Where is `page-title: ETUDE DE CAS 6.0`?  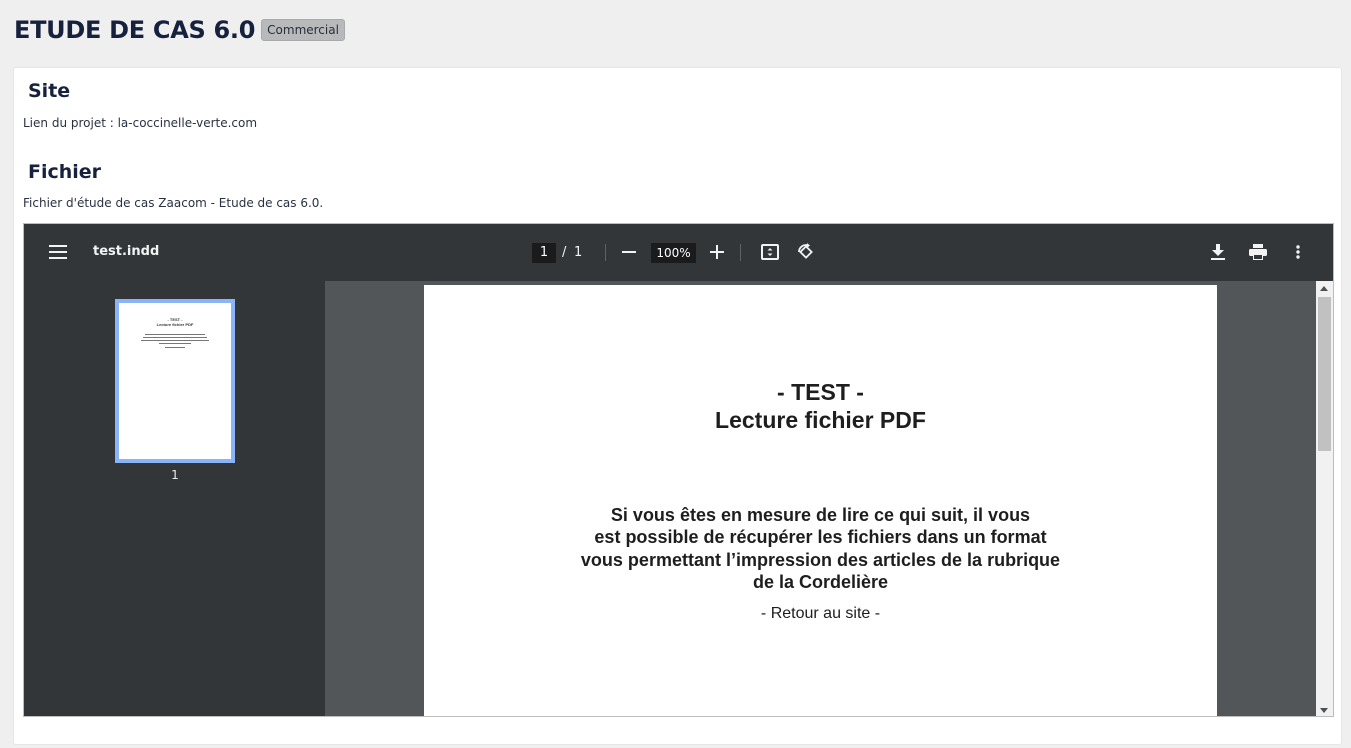 page-title: ETUDE DE CAS 6.0 is located at coordinates (135, 30).